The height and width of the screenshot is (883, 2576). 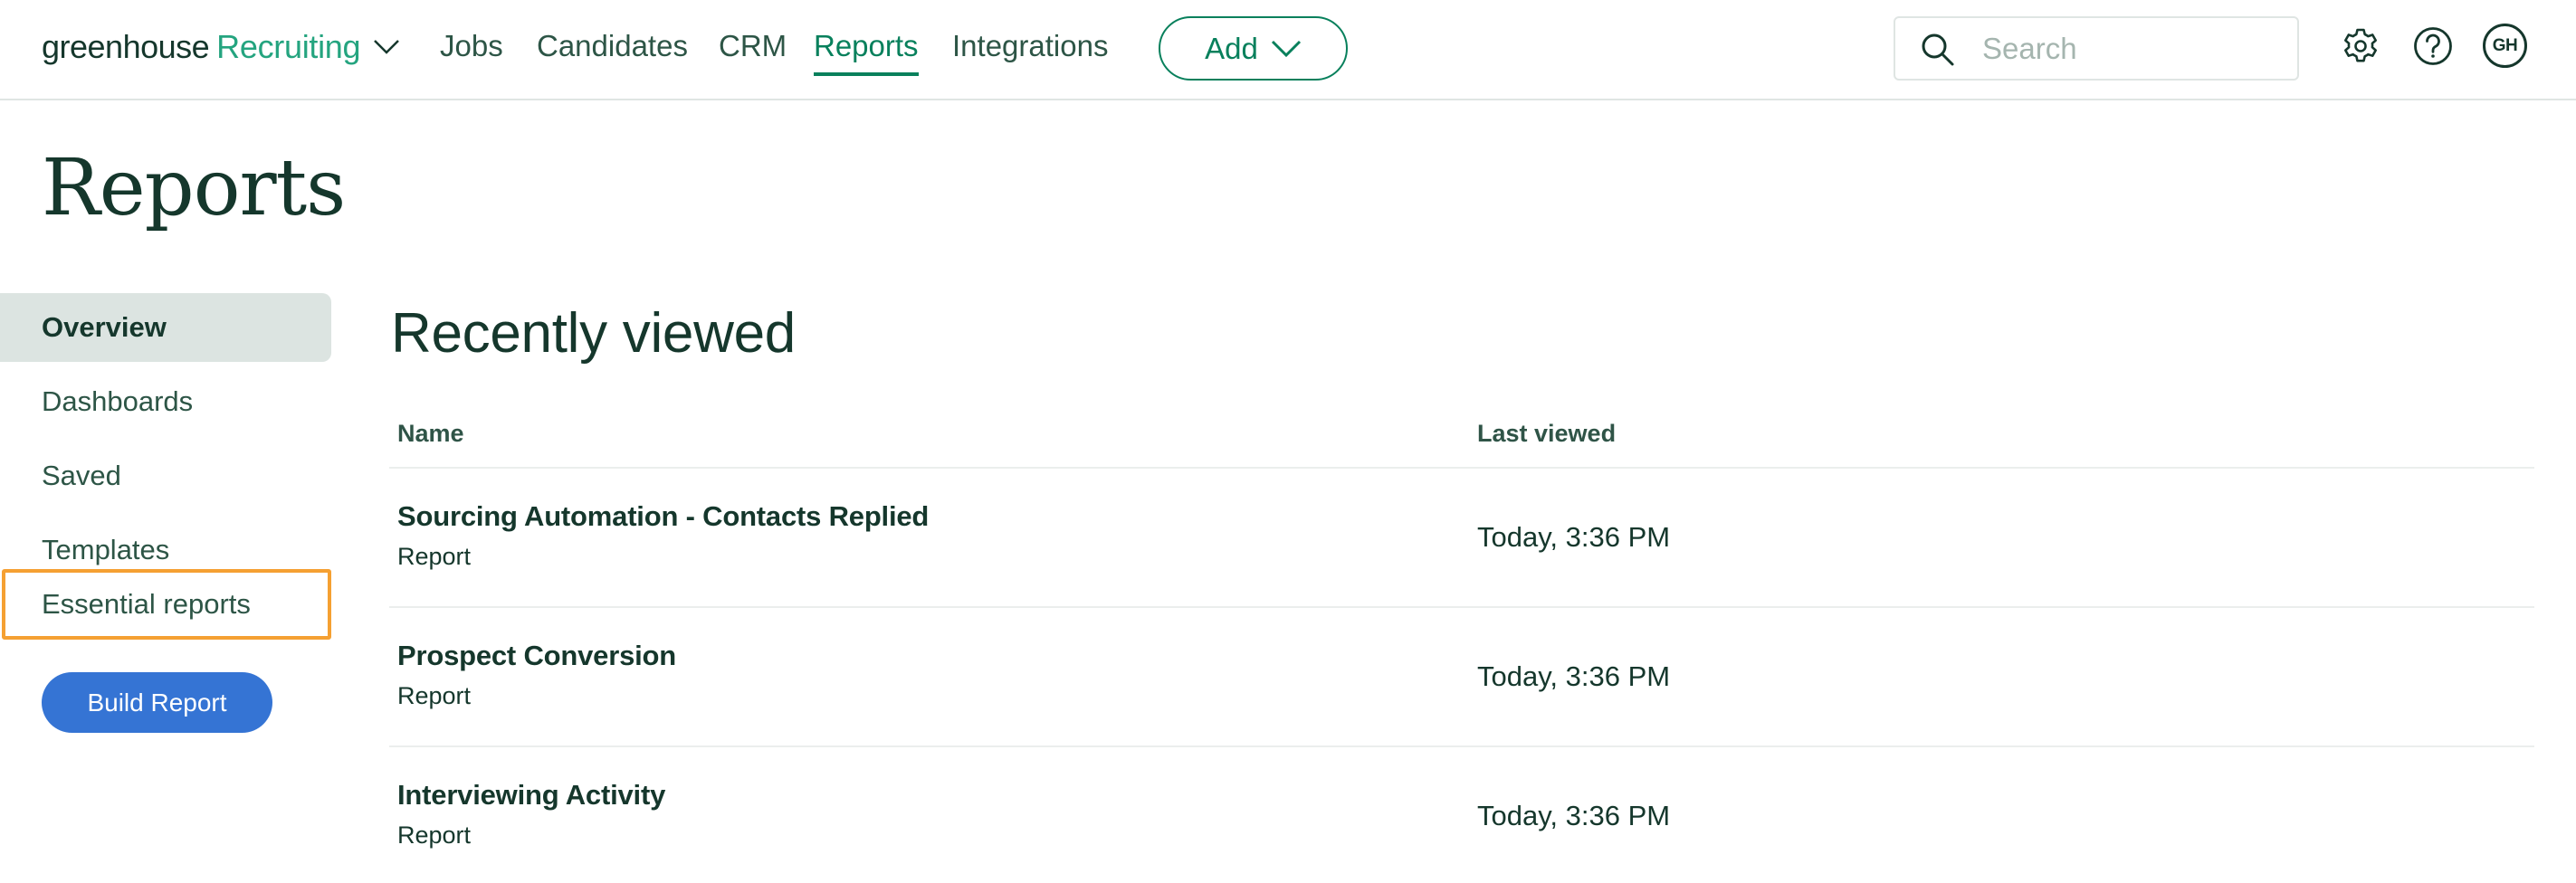 What do you see at coordinates (1547, 433) in the screenshot?
I see `column-header-last-viewed: Last viewed` at bounding box center [1547, 433].